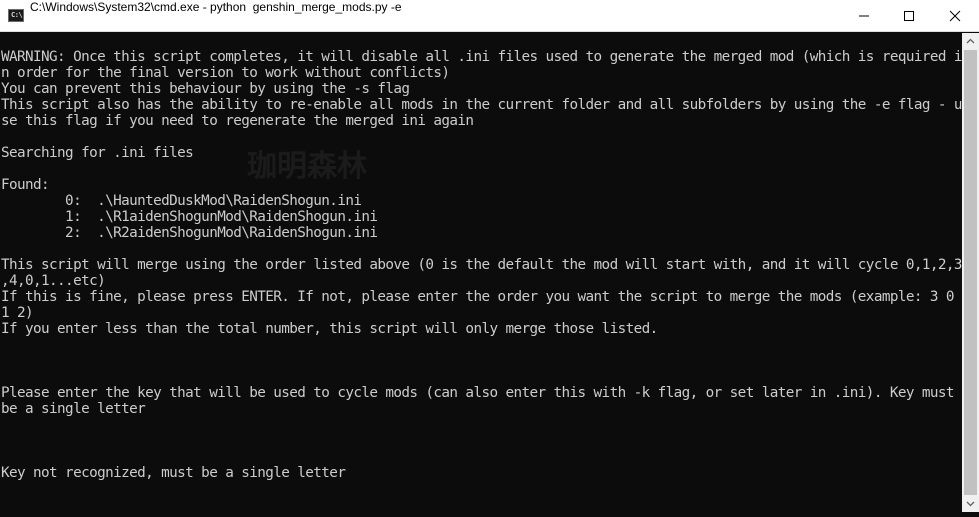 The width and height of the screenshot is (979, 517). I want to click on arrow-up-icon, so click(970, 41).